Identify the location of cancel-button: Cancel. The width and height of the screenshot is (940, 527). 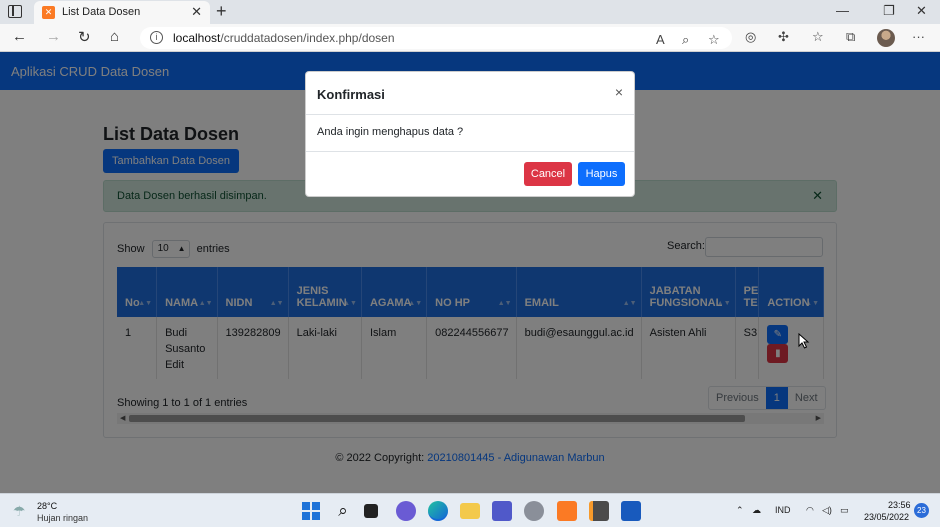
(548, 174).